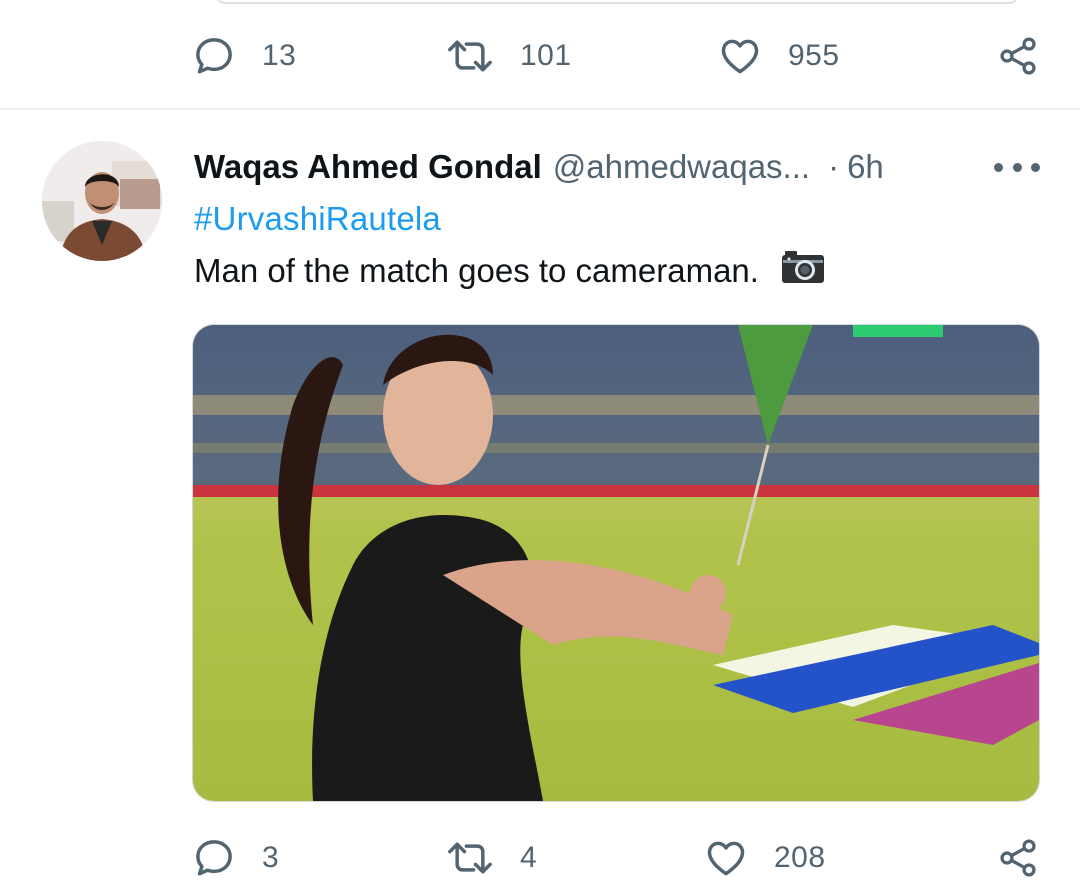 This screenshot has width=1080, height=895. What do you see at coordinates (998, 167) in the screenshot?
I see `more-options-icon` at bounding box center [998, 167].